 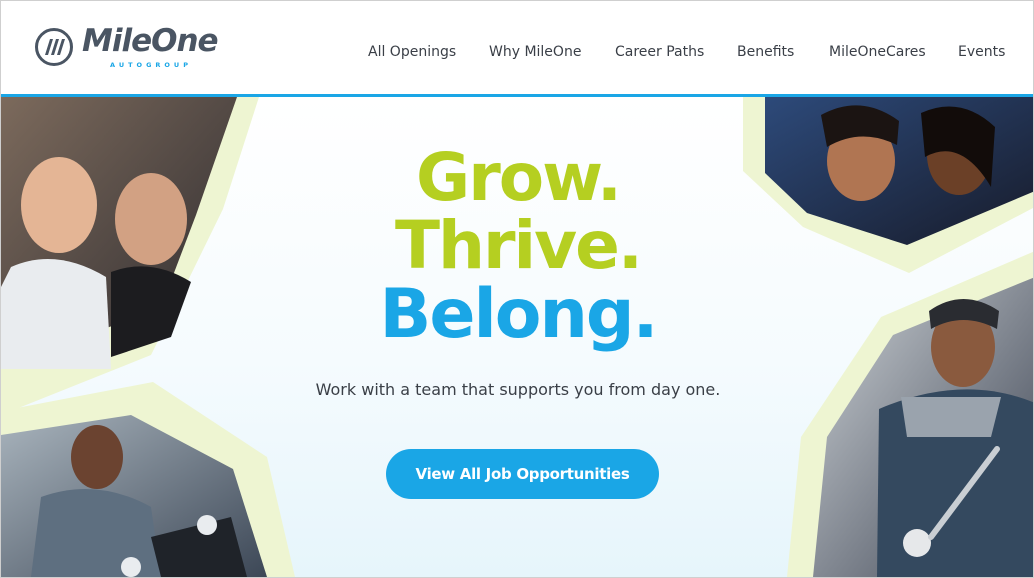 I want to click on nav-all-openings: All Openings, so click(x=412, y=52).